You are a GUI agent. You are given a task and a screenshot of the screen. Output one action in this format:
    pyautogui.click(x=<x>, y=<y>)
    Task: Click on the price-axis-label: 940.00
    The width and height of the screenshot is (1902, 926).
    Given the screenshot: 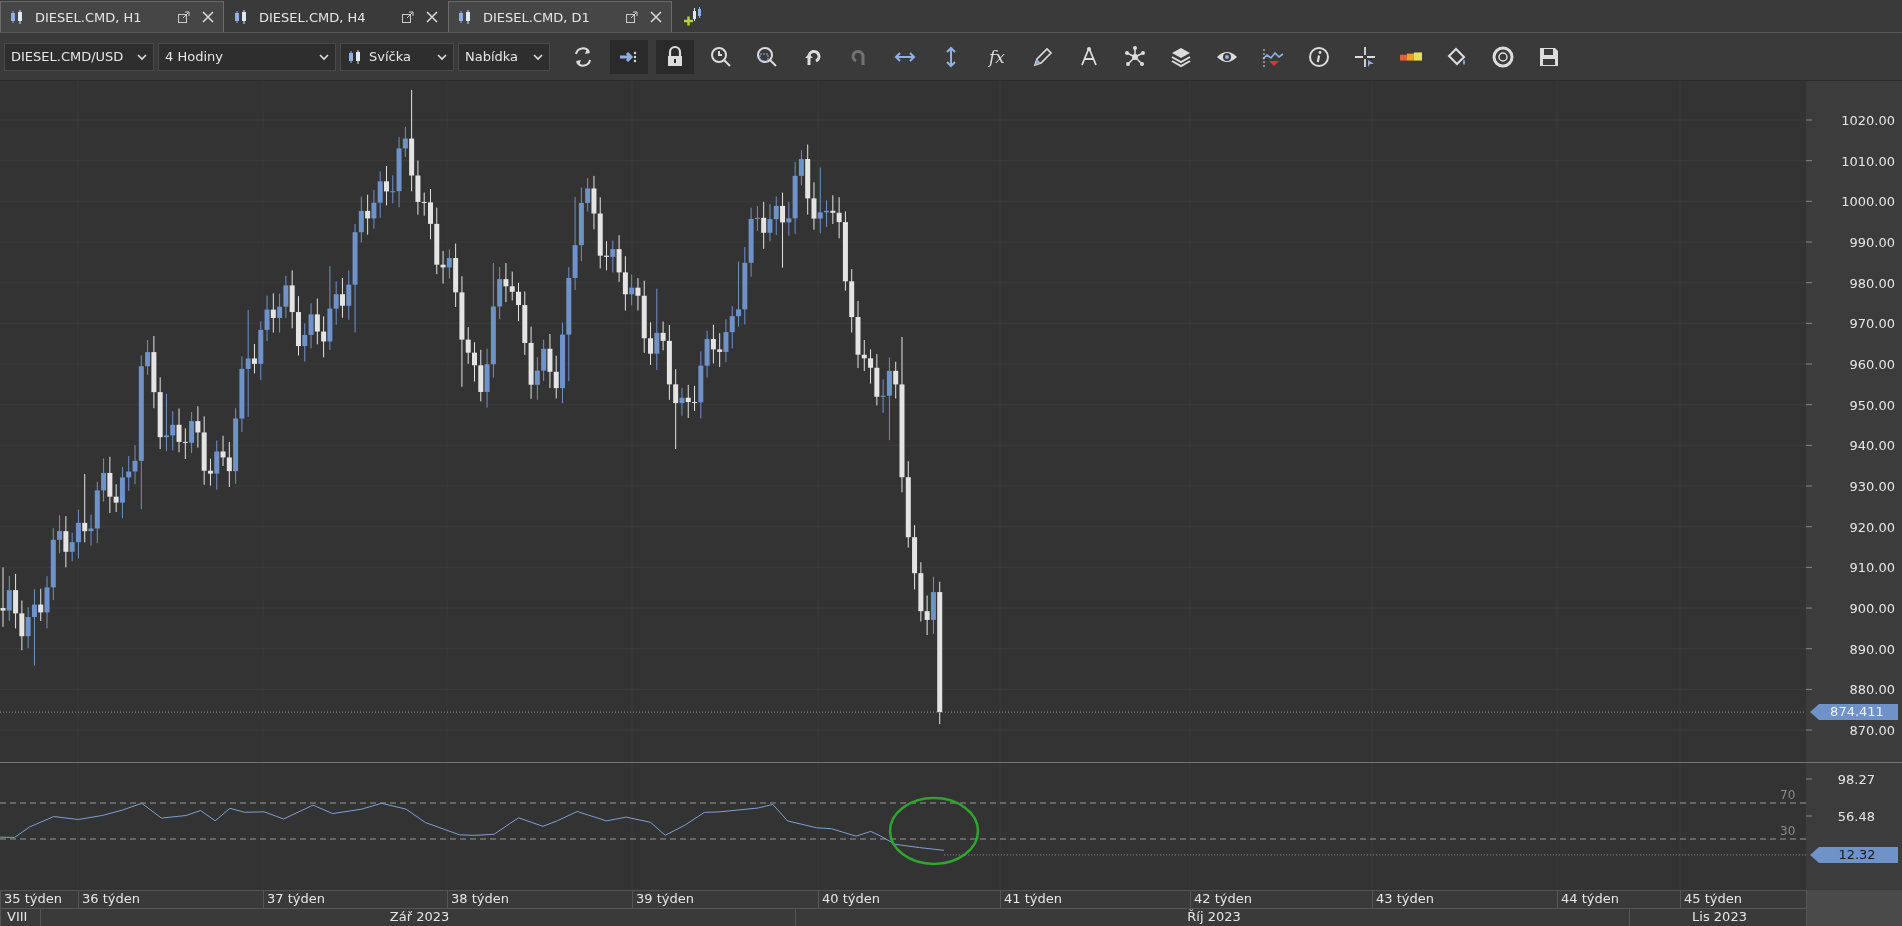 What is the action you would take?
    pyautogui.click(x=1872, y=446)
    